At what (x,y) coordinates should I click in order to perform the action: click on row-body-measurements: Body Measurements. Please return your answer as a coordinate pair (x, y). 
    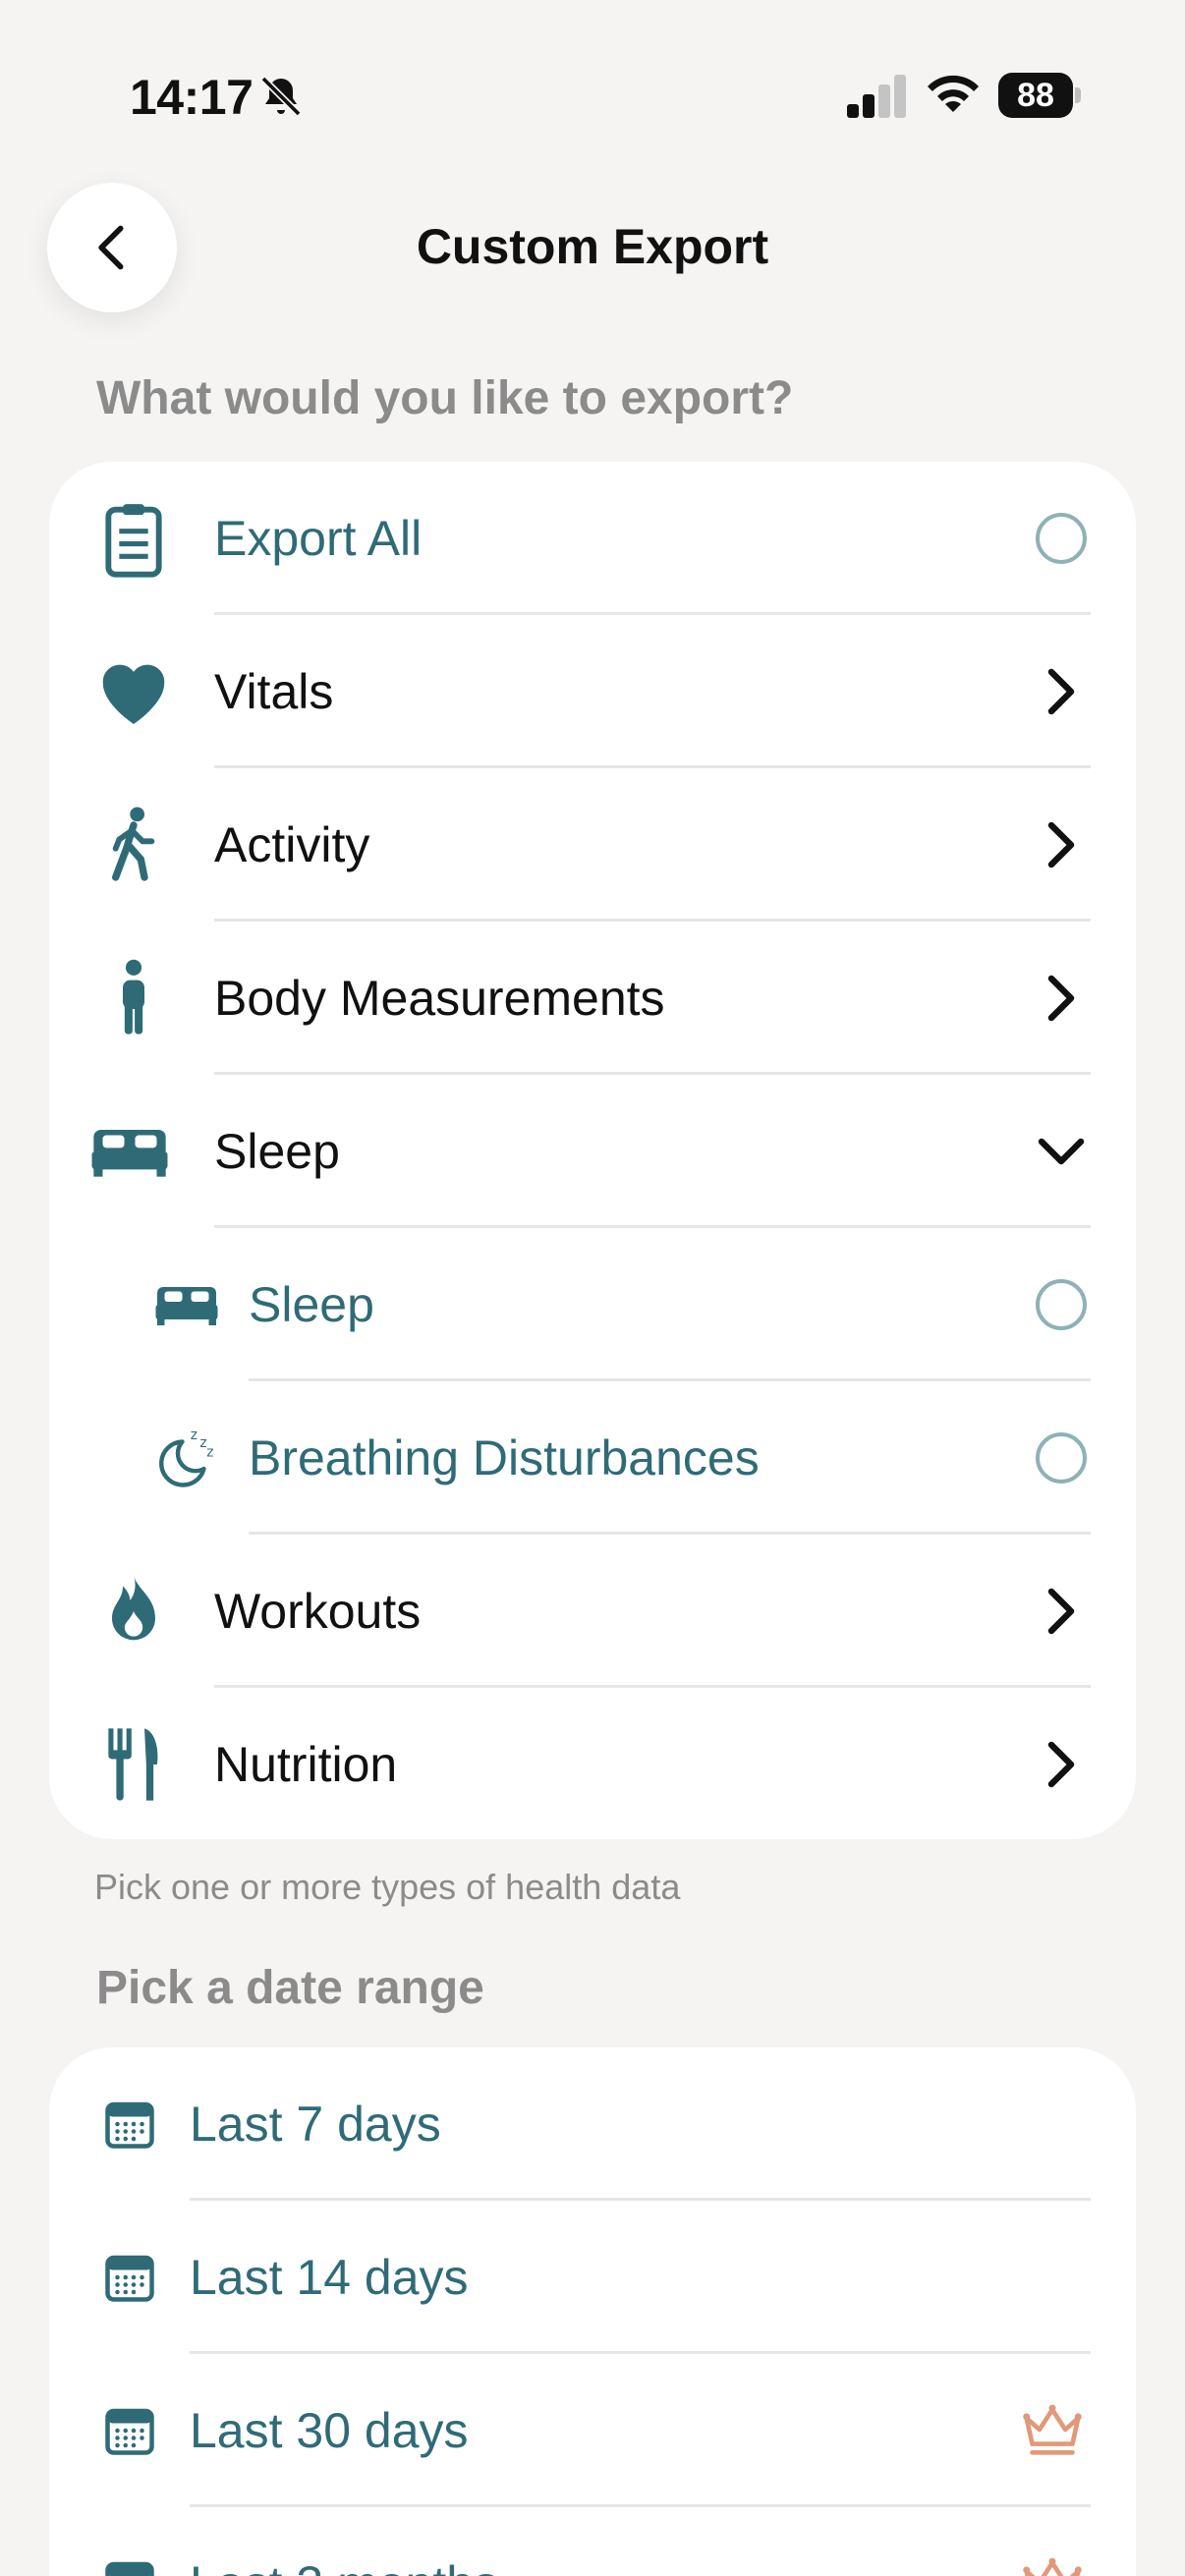
    Looking at the image, I should click on (592, 998).